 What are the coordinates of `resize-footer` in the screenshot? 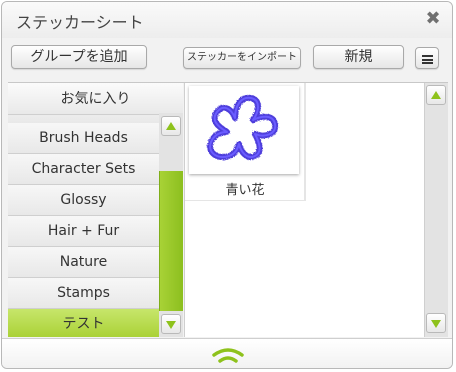 It's located at (227, 353).